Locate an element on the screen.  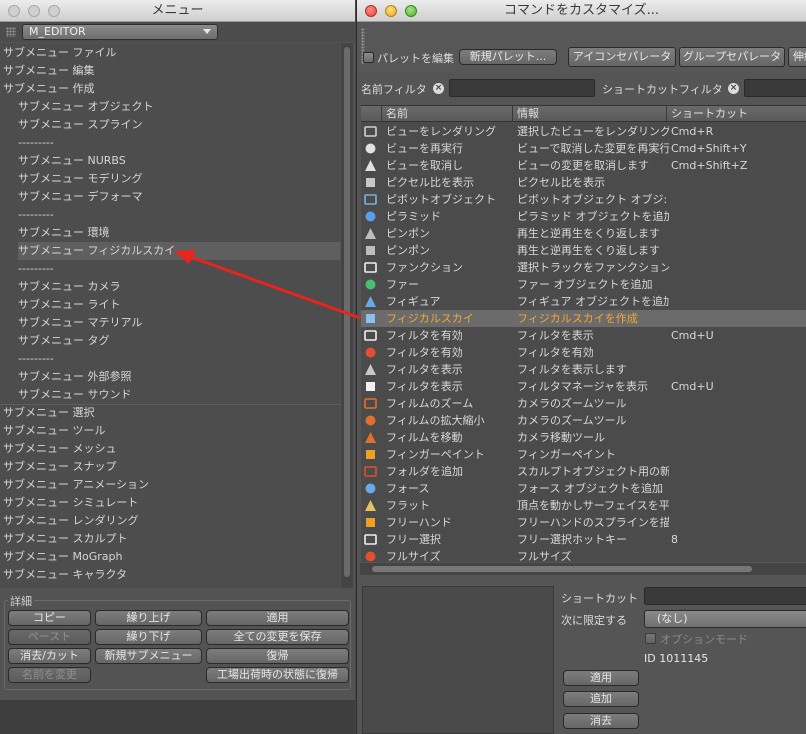
table-row: フラット 頂点を動かしサーフェイスを平 is located at coordinates (583, 505).